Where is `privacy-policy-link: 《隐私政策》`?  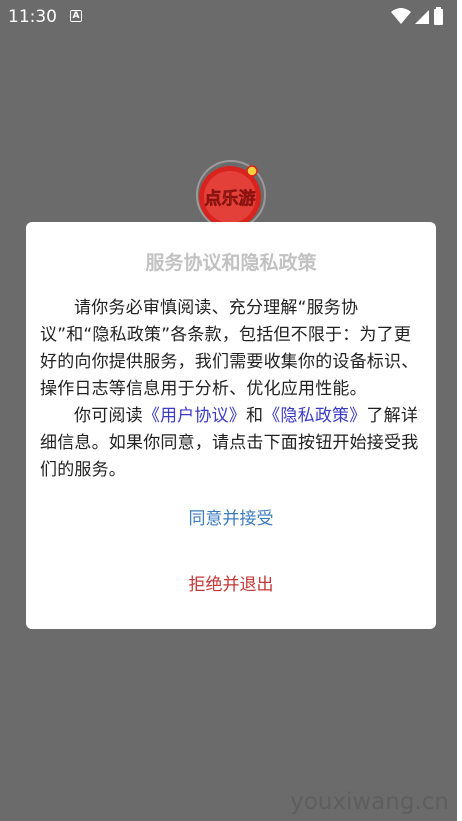 privacy-policy-link: 《隐私政策》 is located at coordinates (314, 416).